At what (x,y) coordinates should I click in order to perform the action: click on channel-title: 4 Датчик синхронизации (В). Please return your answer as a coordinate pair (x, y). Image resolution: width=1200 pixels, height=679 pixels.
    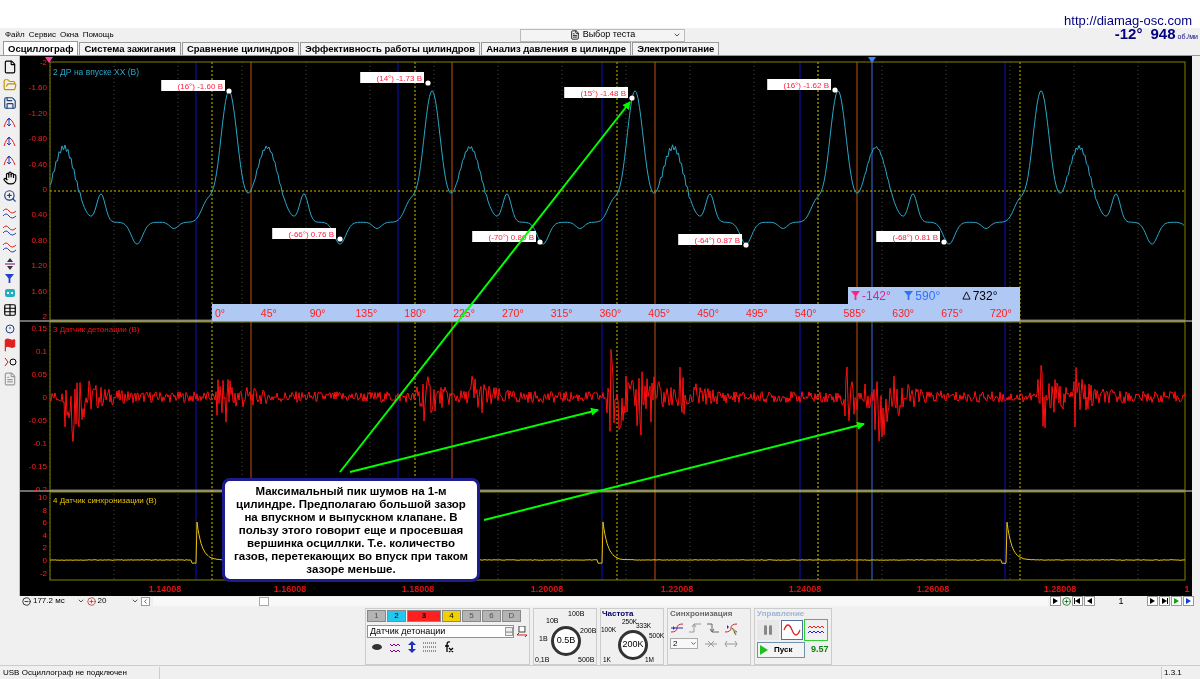
    Looking at the image, I should click on (105, 500).